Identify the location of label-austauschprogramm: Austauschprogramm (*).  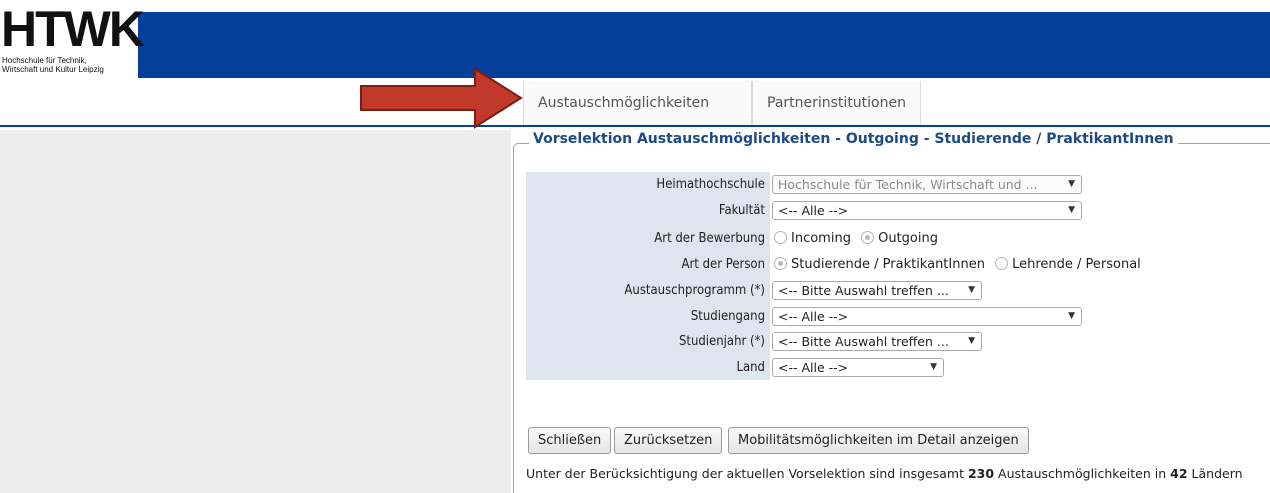
(694, 290).